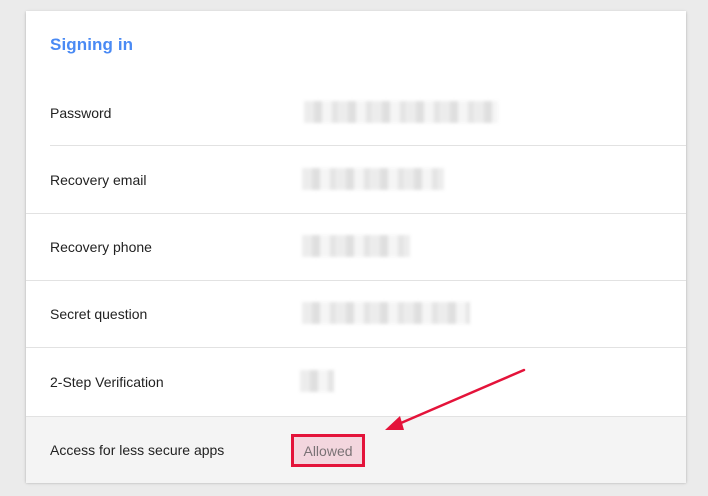 The width and height of the screenshot is (708, 496). What do you see at coordinates (317, 381) in the screenshot?
I see `two-step-verification-value-redacted` at bounding box center [317, 381].